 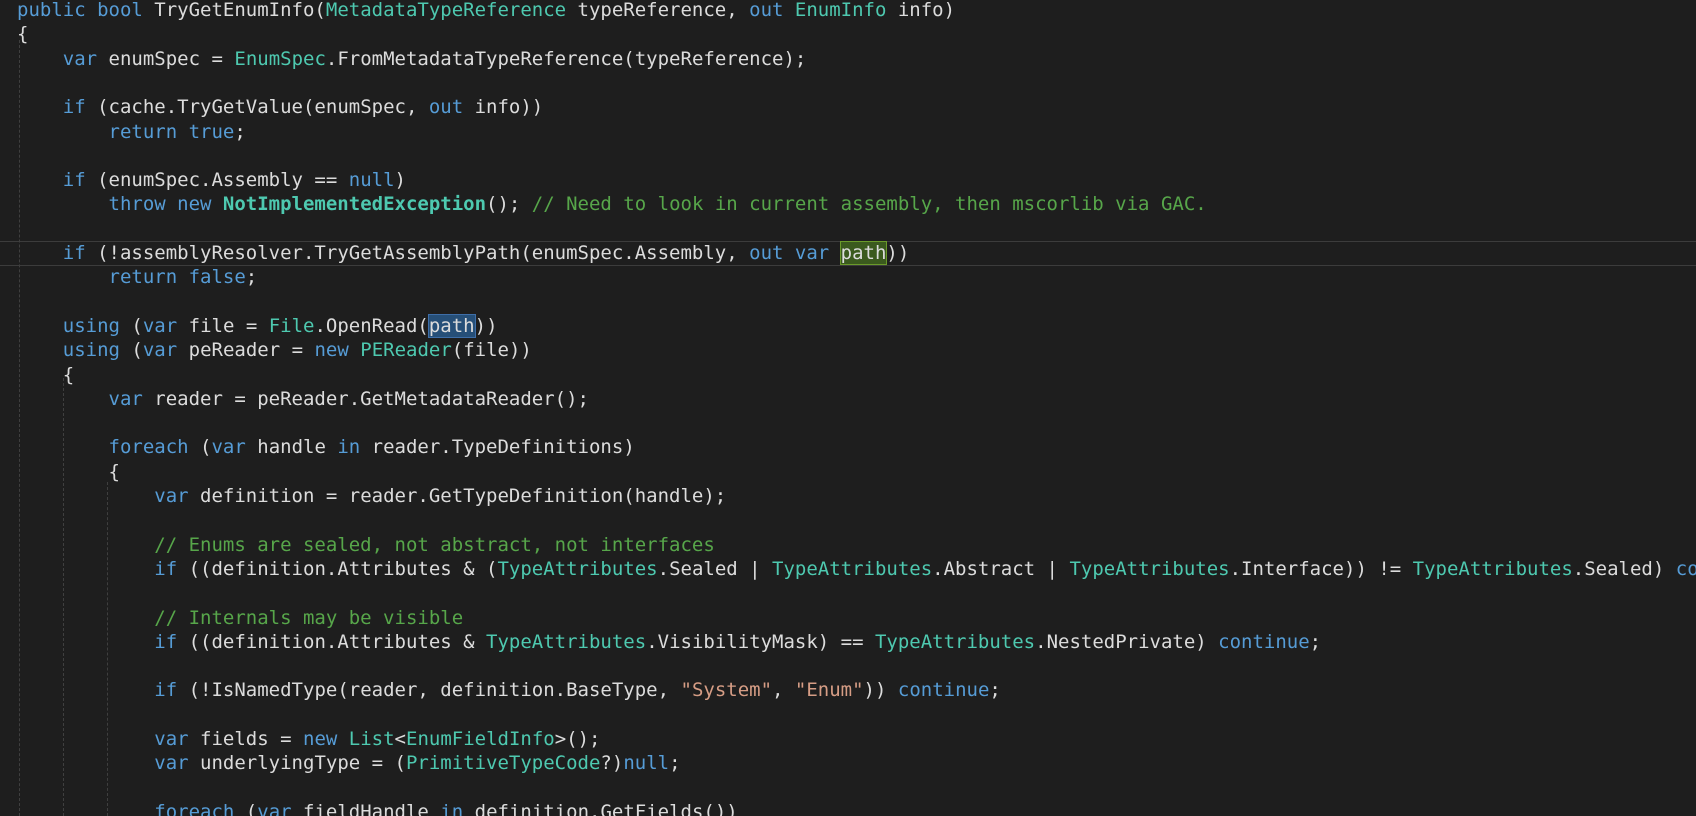 What do you see at coordinates (280, 58) in the screenshot?
I see `type-token: EnumSpec` at bounding box center [280, 58].